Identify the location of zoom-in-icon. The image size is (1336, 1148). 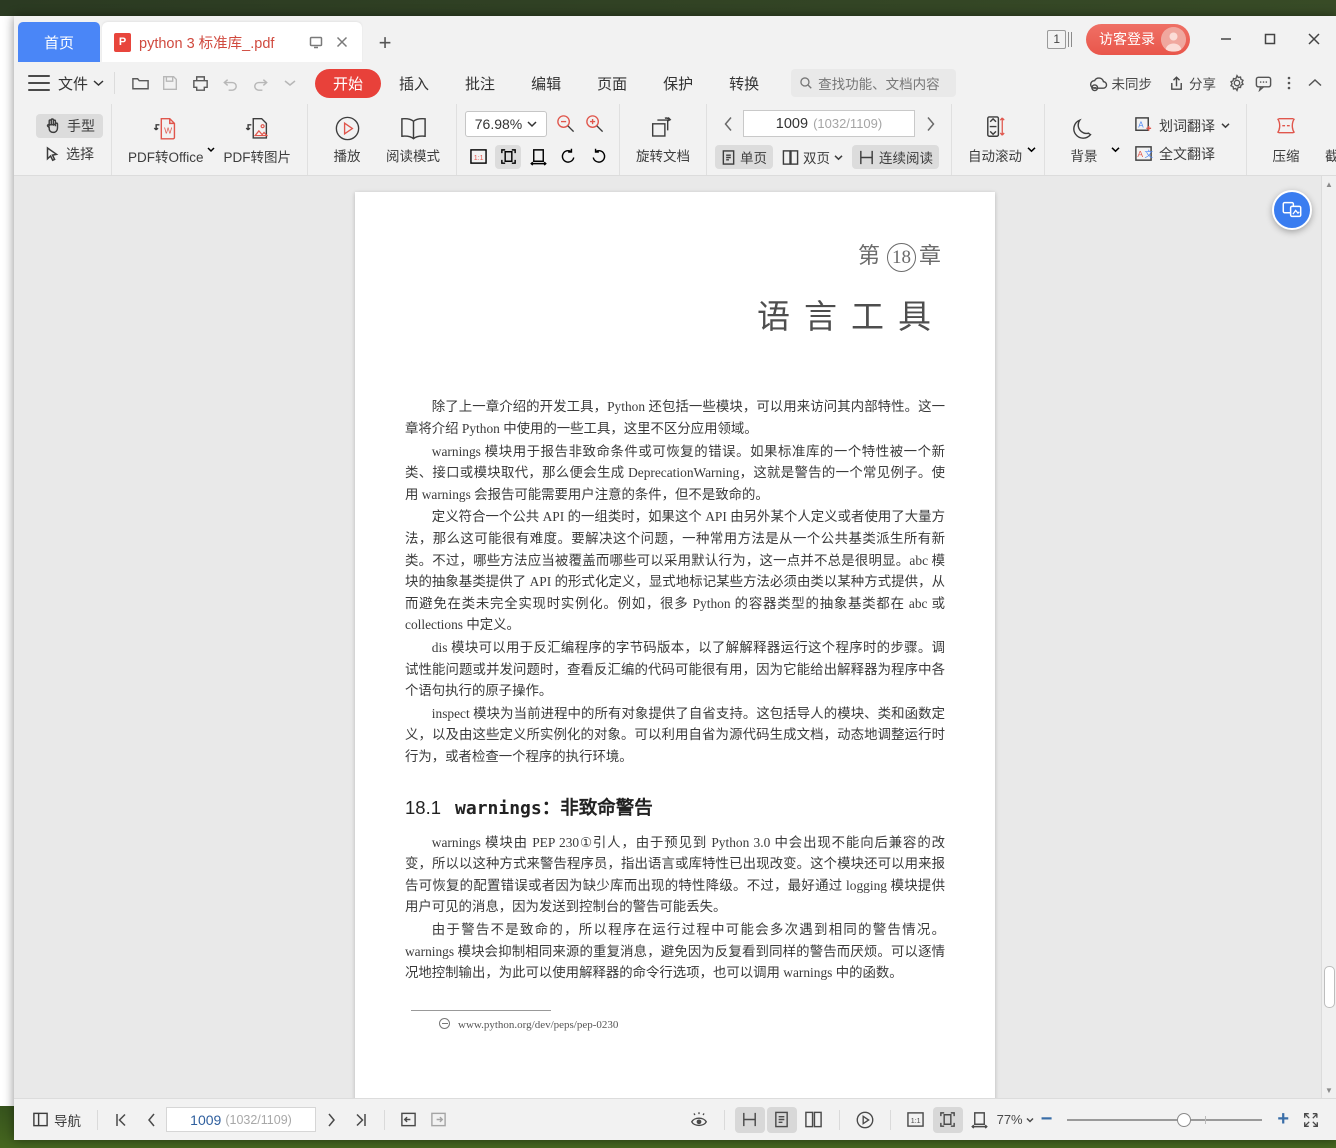
(594, 123).